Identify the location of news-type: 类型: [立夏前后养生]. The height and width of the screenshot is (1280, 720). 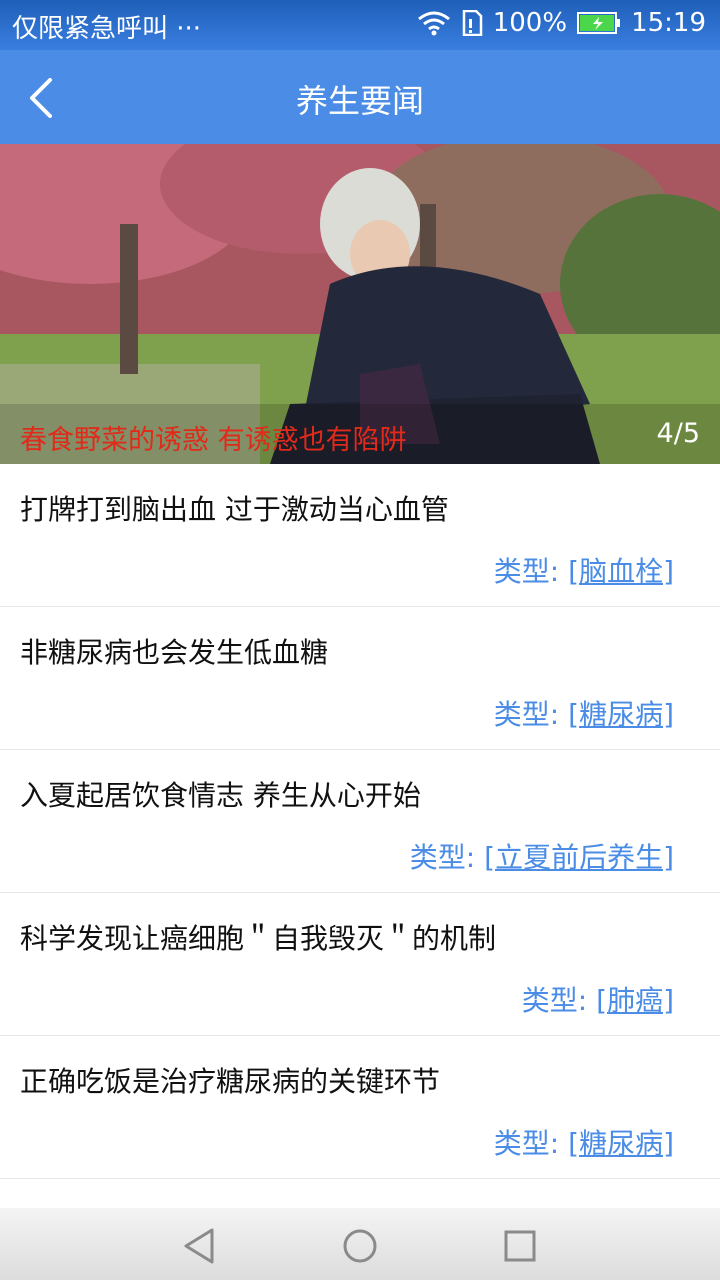
(542, 856).